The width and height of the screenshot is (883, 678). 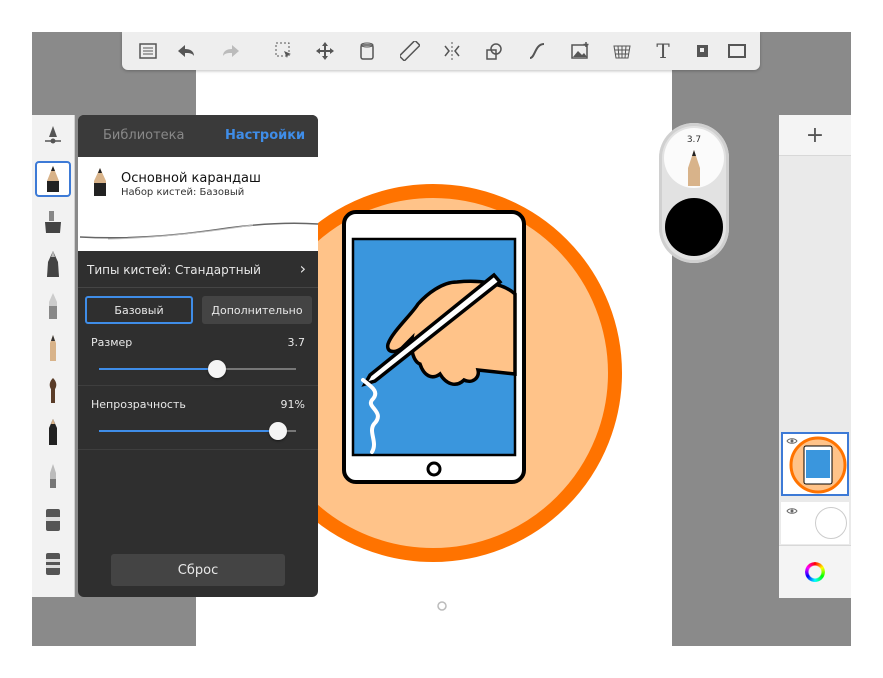 I want to click on brush-type-label: Типы кистей: Стандартный, so click(x=174, y=270).